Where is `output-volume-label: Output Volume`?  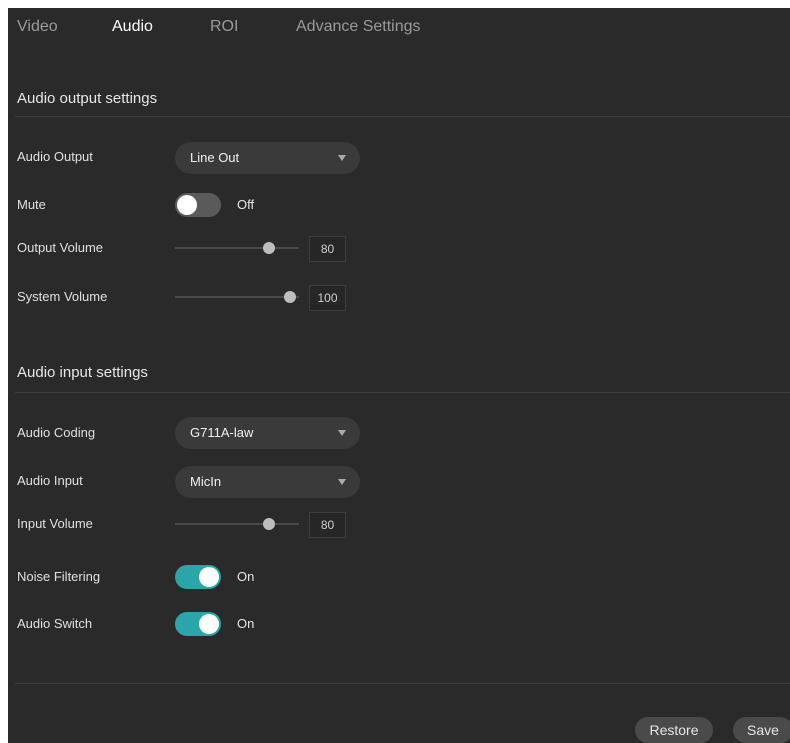
output-volume-label: Output Volume is located at coordinates (60, 247).